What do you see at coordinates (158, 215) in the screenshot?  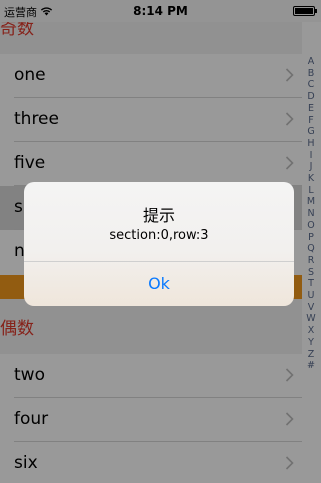 I see `alert-title: 提示` at bounding box center [158, 215].